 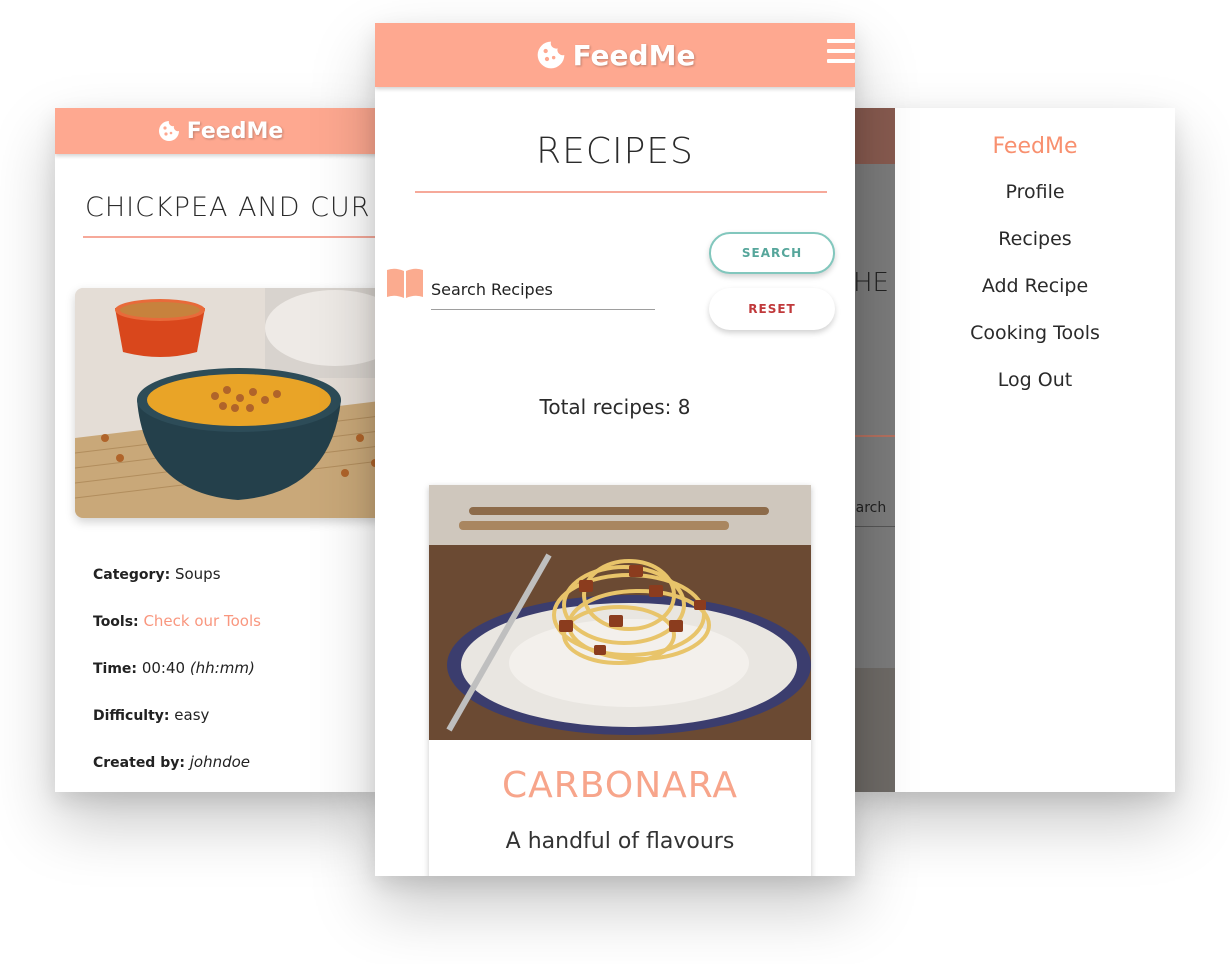 What do you see at coordinates (220, 762) in the screenshot?
I see `detail-value: johndoe` at bounding box center [220, 762].